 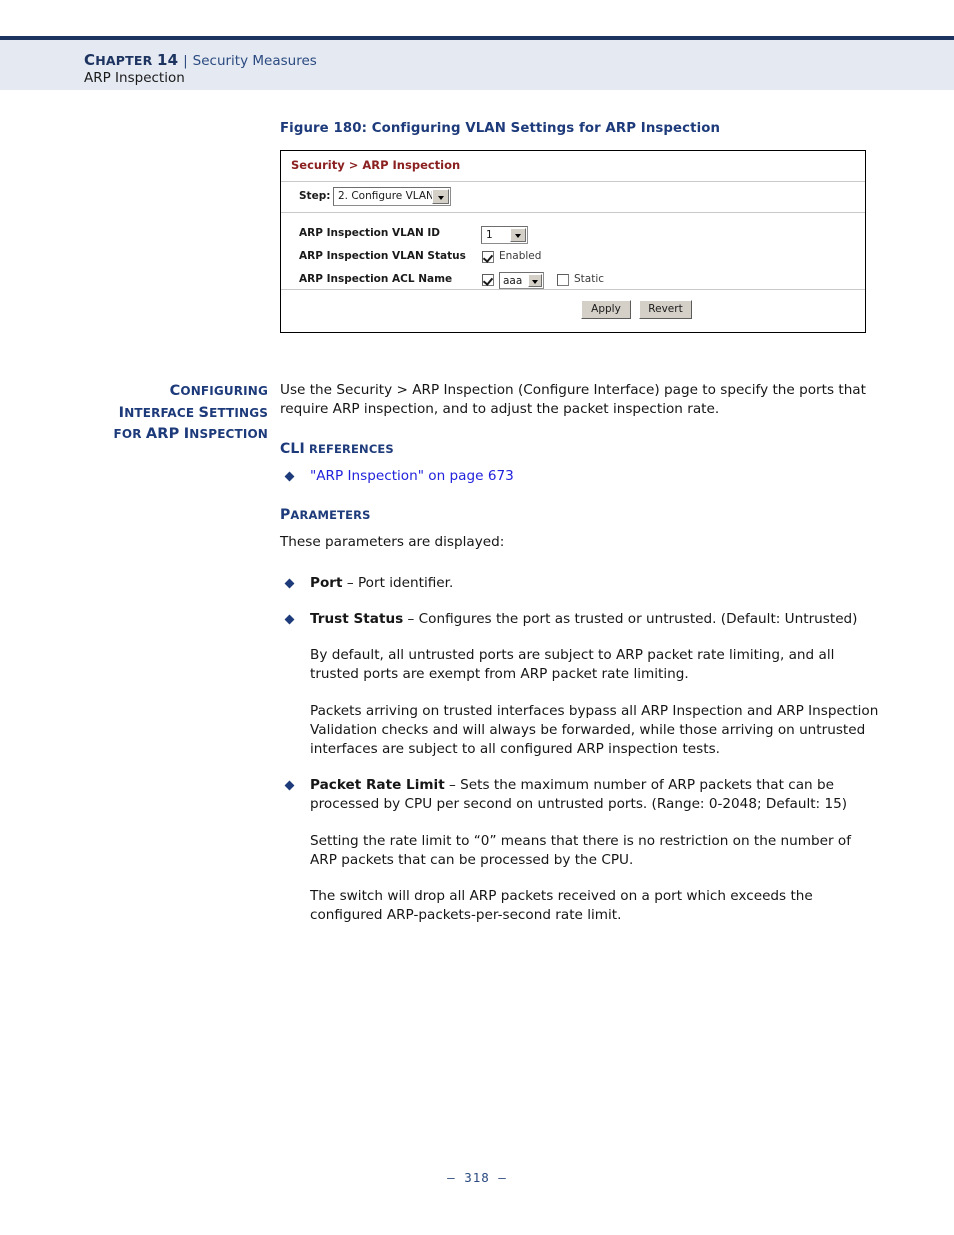 What do you see at coordinates (513, 281) in the screenshot?
I see `acl-name-select-value: aaa` at bounding box center [513, 281].